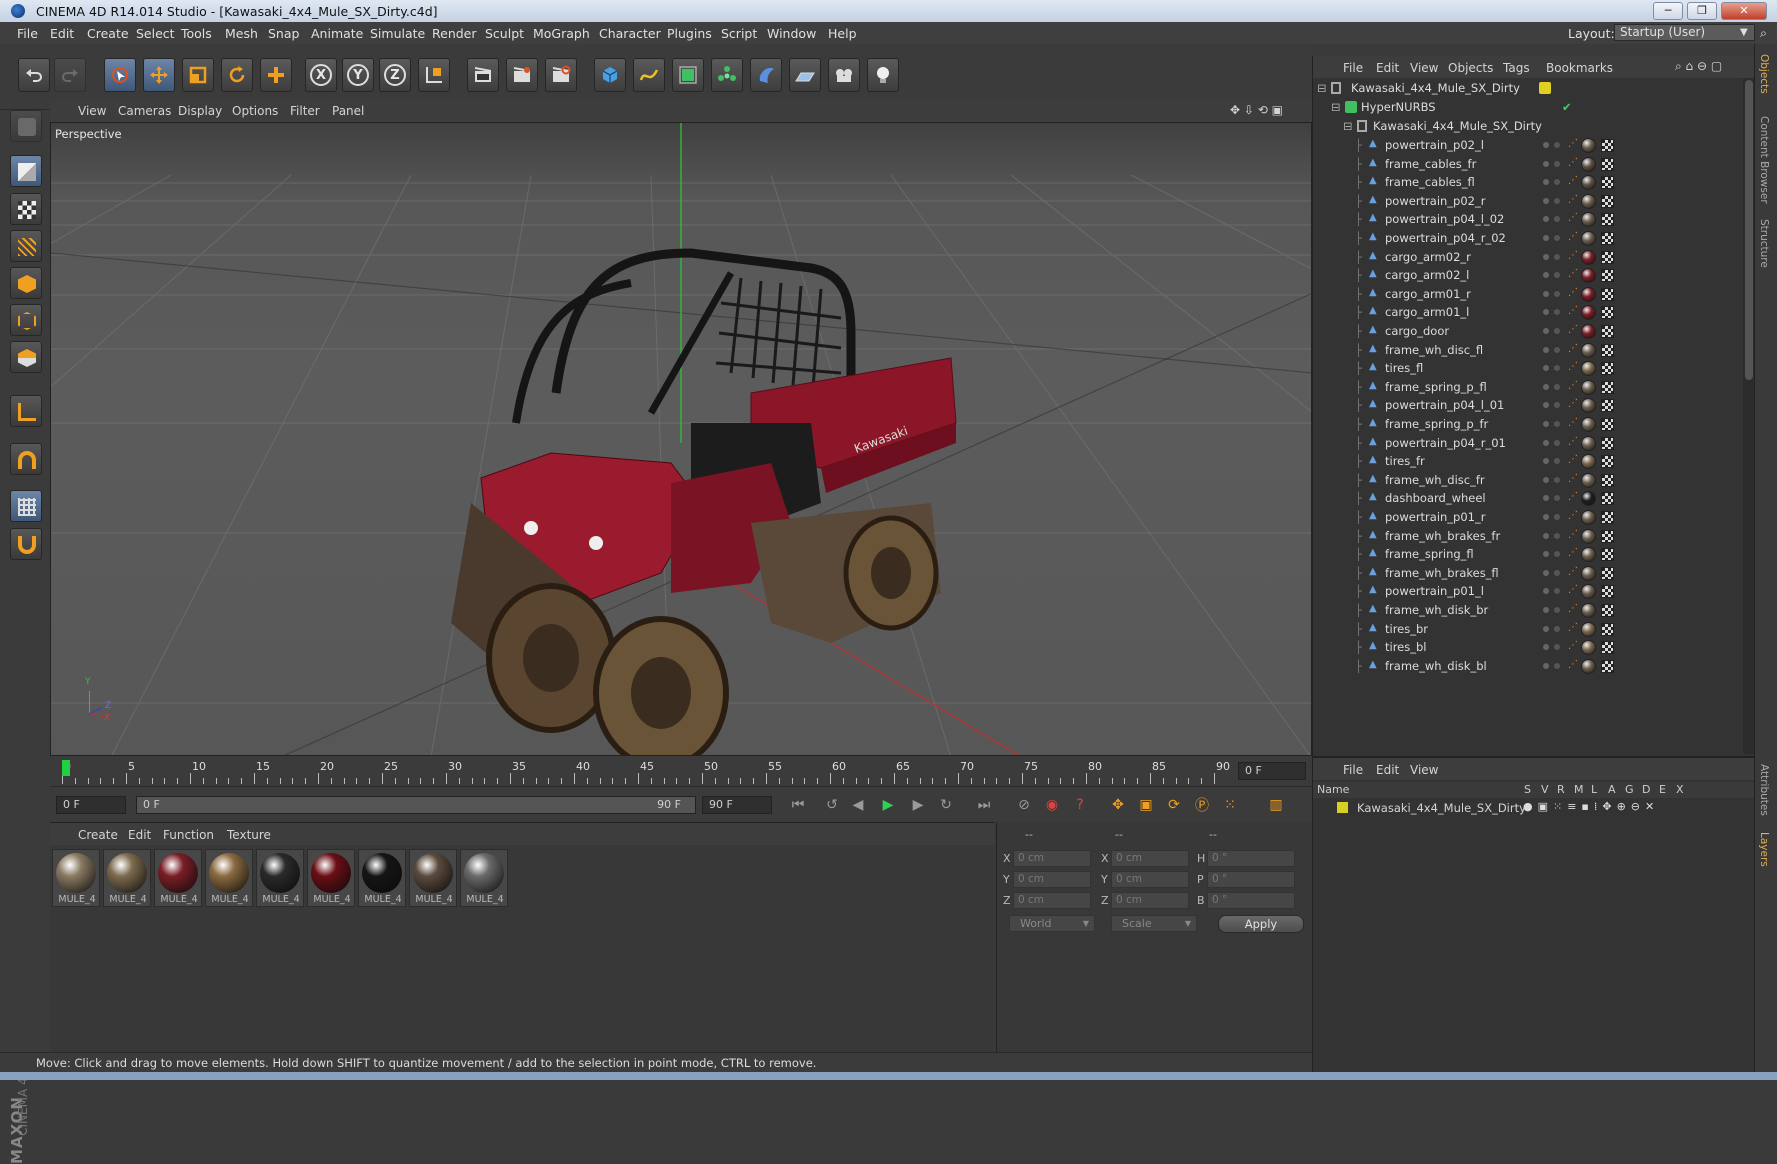 This screenshot has height=1164, width=1777. Describe the element at coordinates (984, 805) in the screenshot. I see `go-to-end-icon: ⏭` at that location.